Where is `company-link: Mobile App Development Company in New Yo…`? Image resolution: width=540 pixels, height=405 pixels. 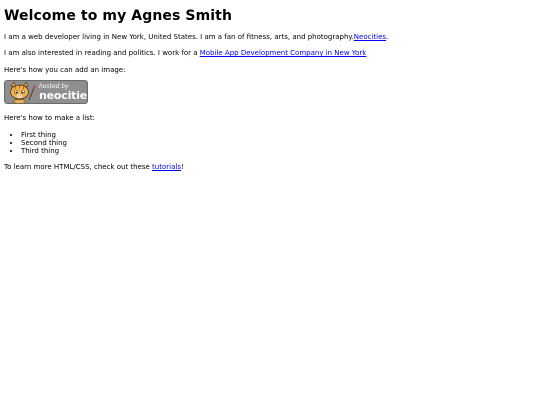
company-link: Mobile App Development Company in New Yo… is located at coordinates (283, 53).